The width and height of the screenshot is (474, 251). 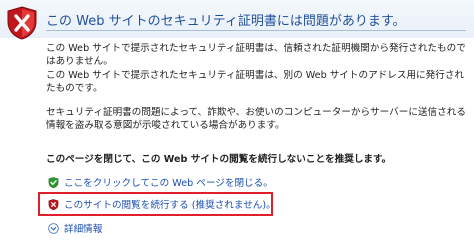 I want to click on close-page-link: ここをクリックしてこの Web ページを閉じる。, so click(x=168, y=182).